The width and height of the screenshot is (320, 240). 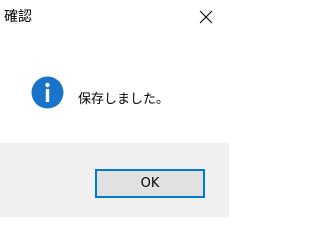 I want to click on ok-button: OK, so click(x=150, y=183).